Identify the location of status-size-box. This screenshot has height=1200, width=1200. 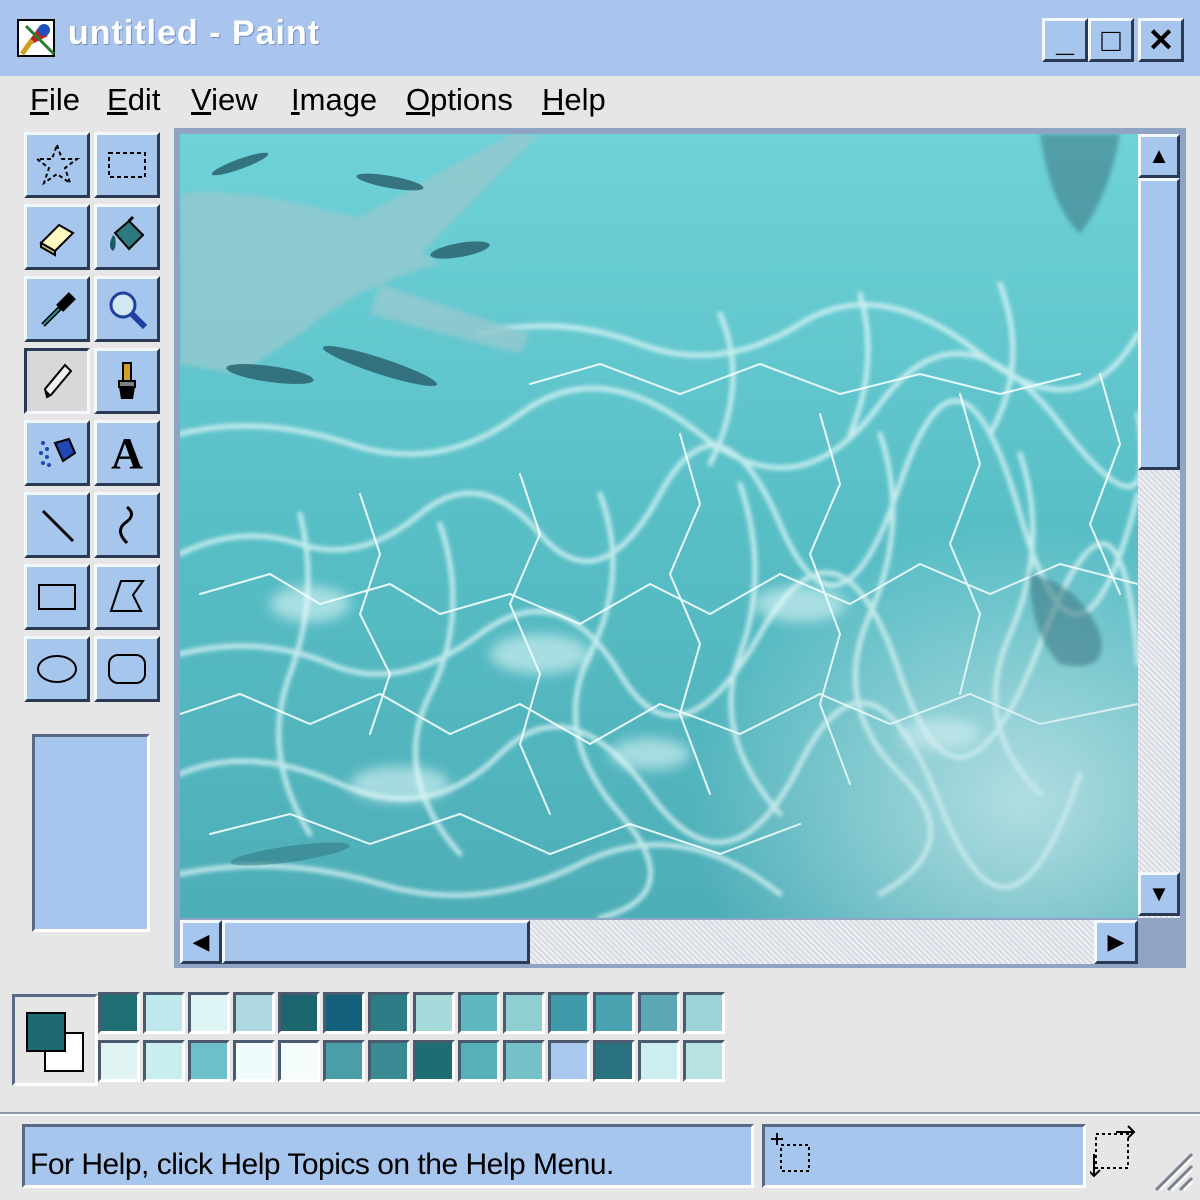
(1113, 1156).